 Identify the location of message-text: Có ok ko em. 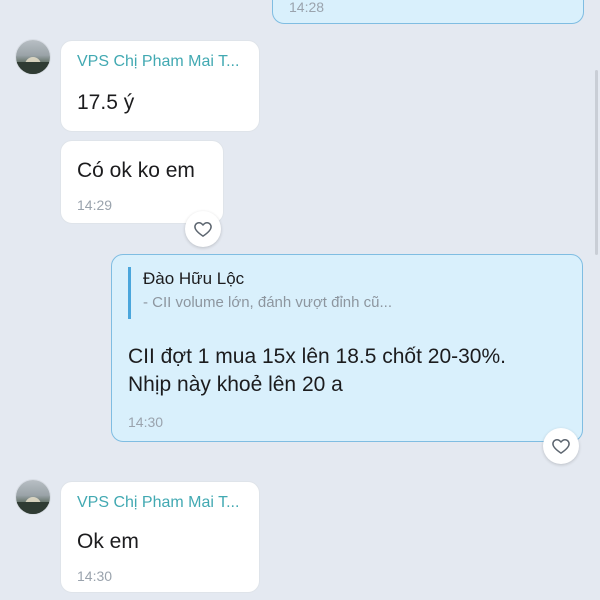
(136, 170).